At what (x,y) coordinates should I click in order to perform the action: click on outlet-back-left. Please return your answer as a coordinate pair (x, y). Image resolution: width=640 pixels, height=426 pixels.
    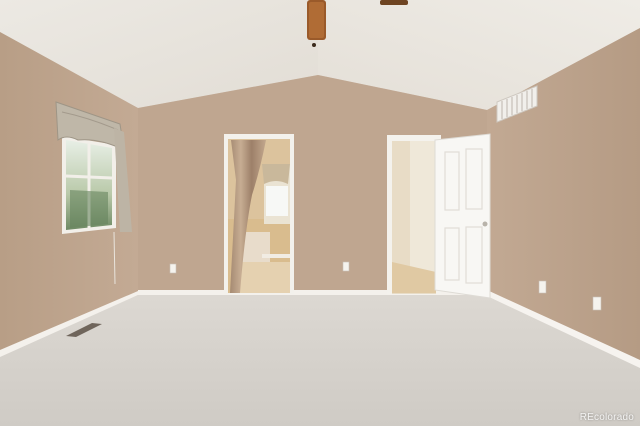
    Looking at the image, I should click on (173, 268).